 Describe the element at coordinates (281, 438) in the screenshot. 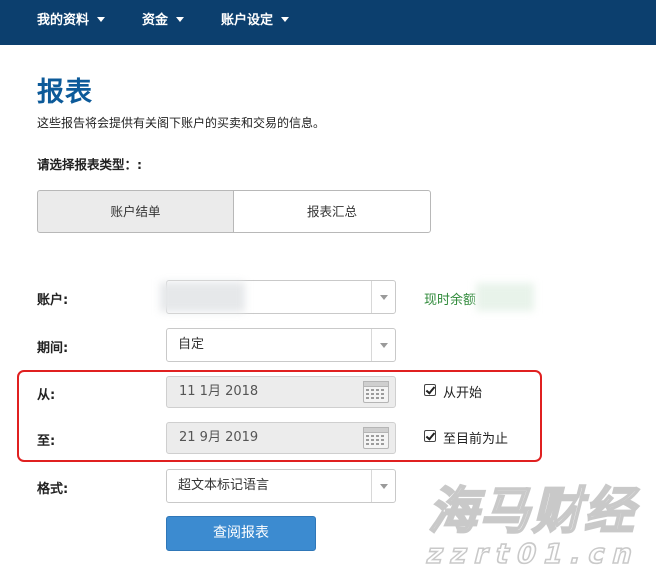

I see `to-date-input: 21 9月 2019` at that location.